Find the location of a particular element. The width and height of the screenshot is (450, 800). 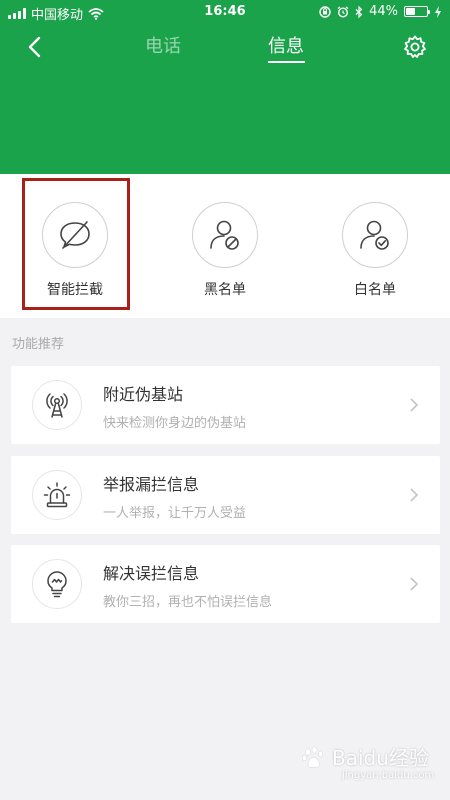

status-bar-right: 44% is located at coordinates (380, 11).